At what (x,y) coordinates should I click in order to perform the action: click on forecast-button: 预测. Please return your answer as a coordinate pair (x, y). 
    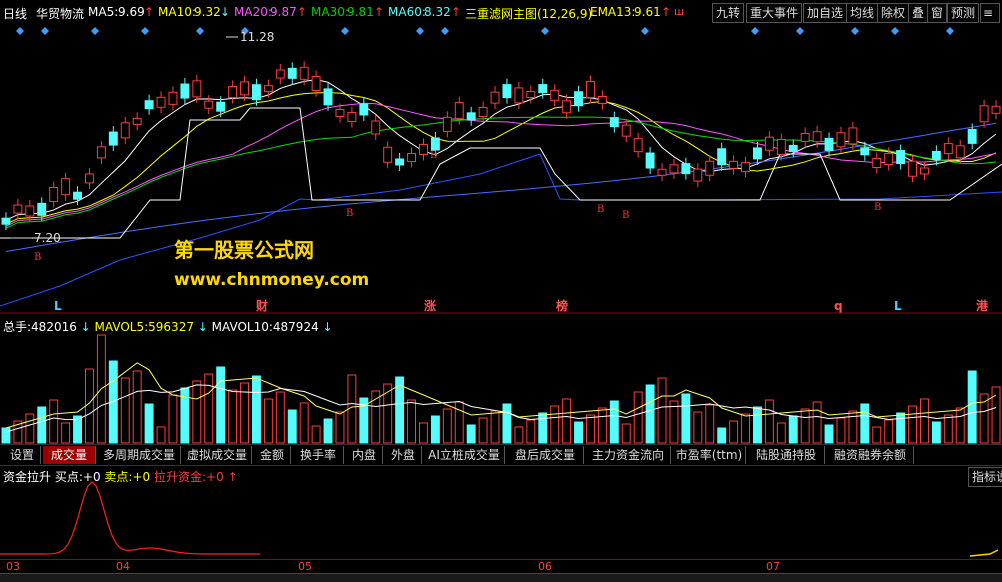
    Looking at the image, I should click on (963, 13).